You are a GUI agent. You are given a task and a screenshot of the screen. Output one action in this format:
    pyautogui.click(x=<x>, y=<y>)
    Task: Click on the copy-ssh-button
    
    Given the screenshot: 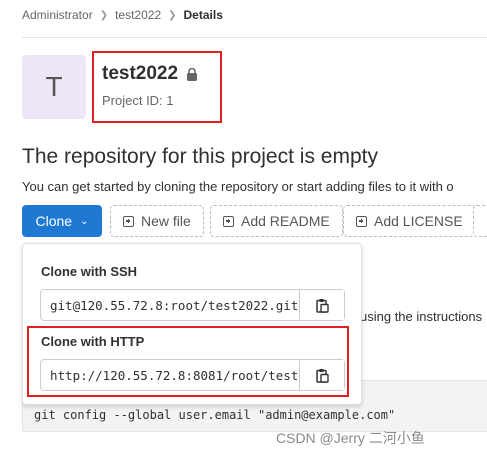 What is the action you would take?
    pyautogui.click(x=321, y=305)
    